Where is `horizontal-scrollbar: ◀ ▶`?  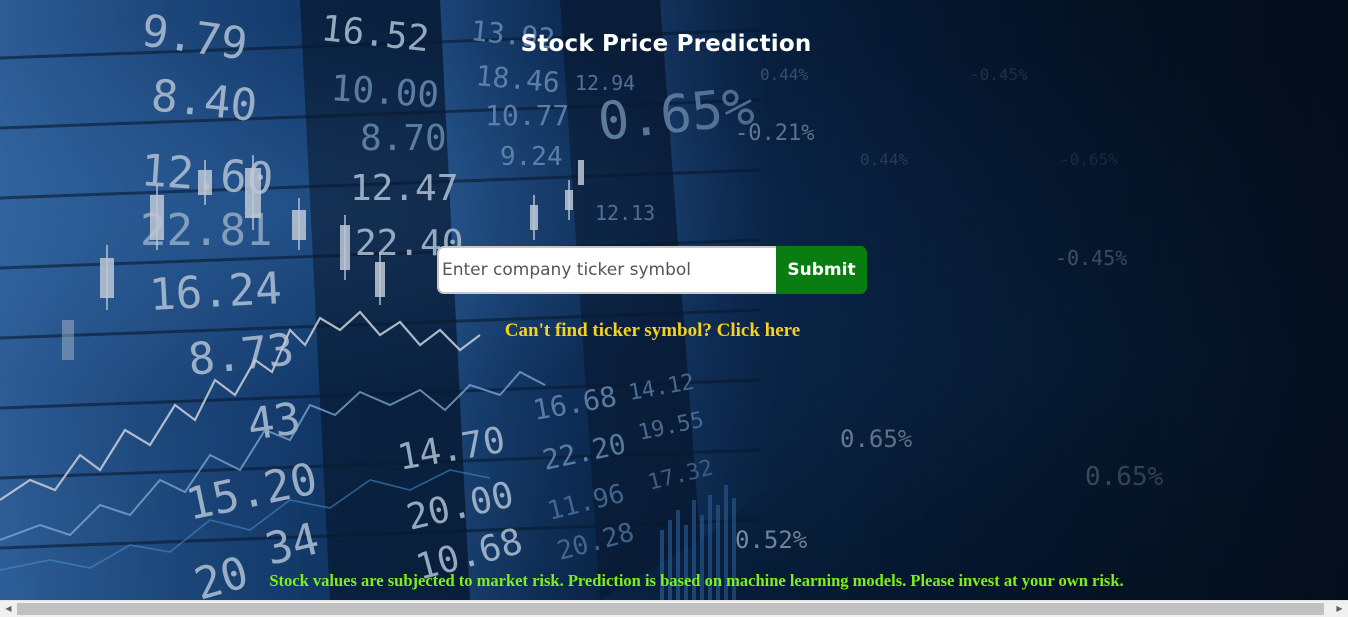
horizontal-scrollbar: ◀ ▶ is located at coordinates (674, 608).